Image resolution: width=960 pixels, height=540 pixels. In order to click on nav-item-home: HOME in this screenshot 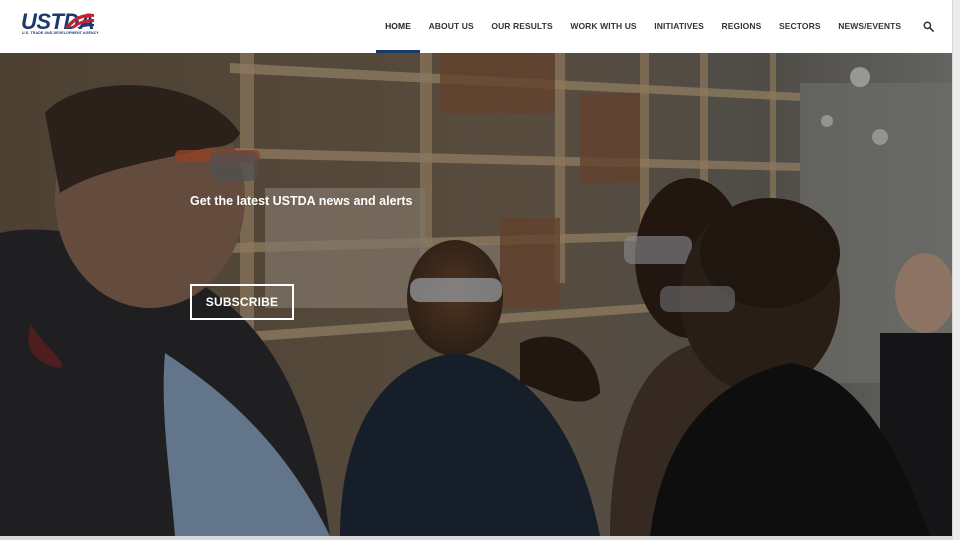, I will do `click(398, 26)`.